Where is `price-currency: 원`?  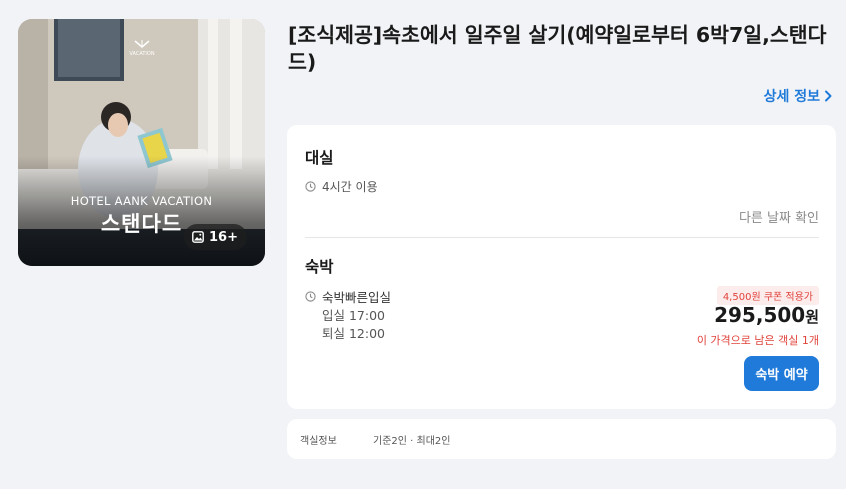 price-currency: 원 is located at coordinates (812, 317).